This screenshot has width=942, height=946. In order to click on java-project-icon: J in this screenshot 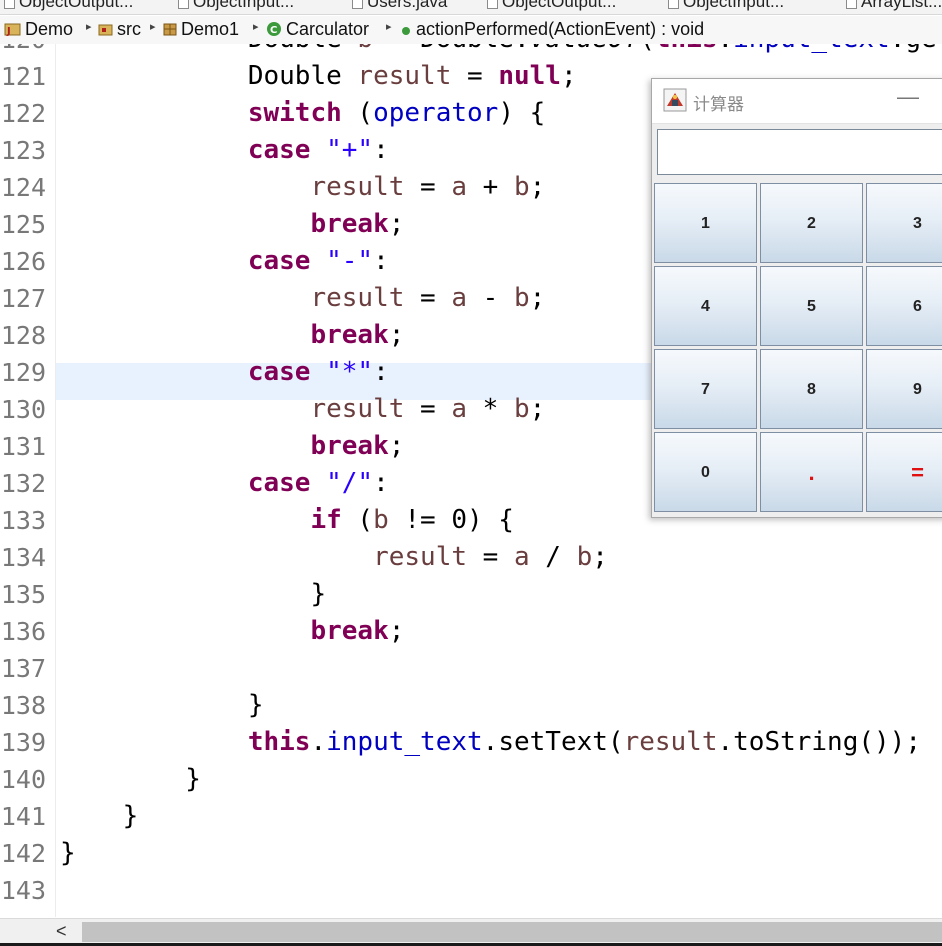, I will do `click(12, 30)`.